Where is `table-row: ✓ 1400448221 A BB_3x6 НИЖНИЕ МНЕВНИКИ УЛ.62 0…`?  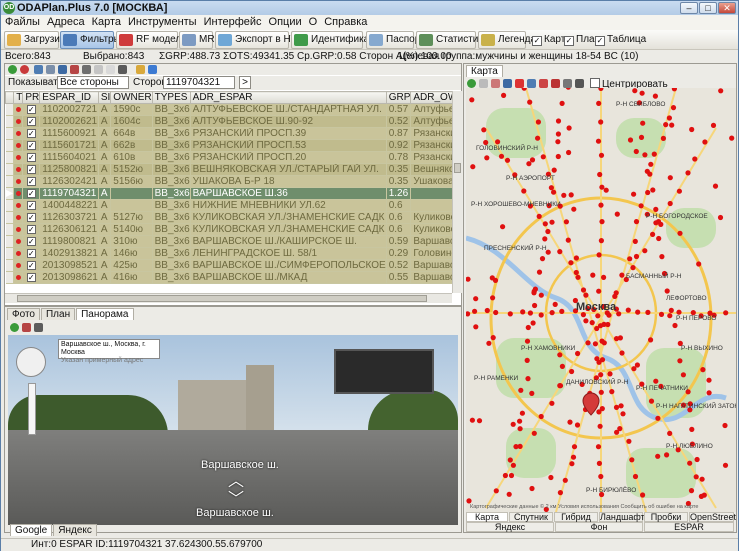
table-row: ✓ 1400448221 A BB_3x6 НИЖНИЕ МНЕВНИКИ УЛ.62 0… is located at coordinates (228, 205).